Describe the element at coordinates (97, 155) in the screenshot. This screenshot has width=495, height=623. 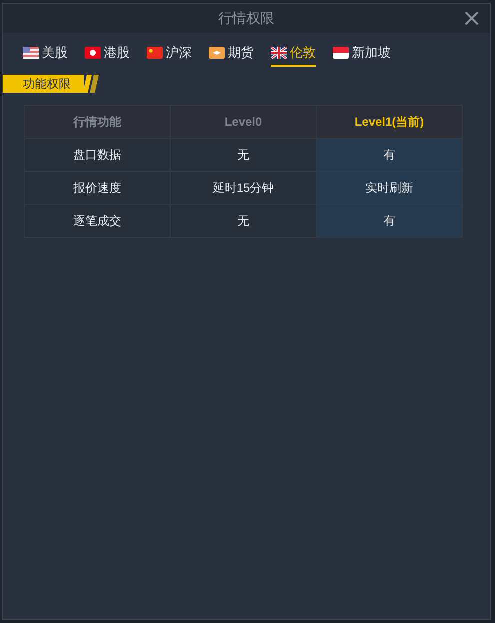
I see `table-cell: 盘口数据` at that location.